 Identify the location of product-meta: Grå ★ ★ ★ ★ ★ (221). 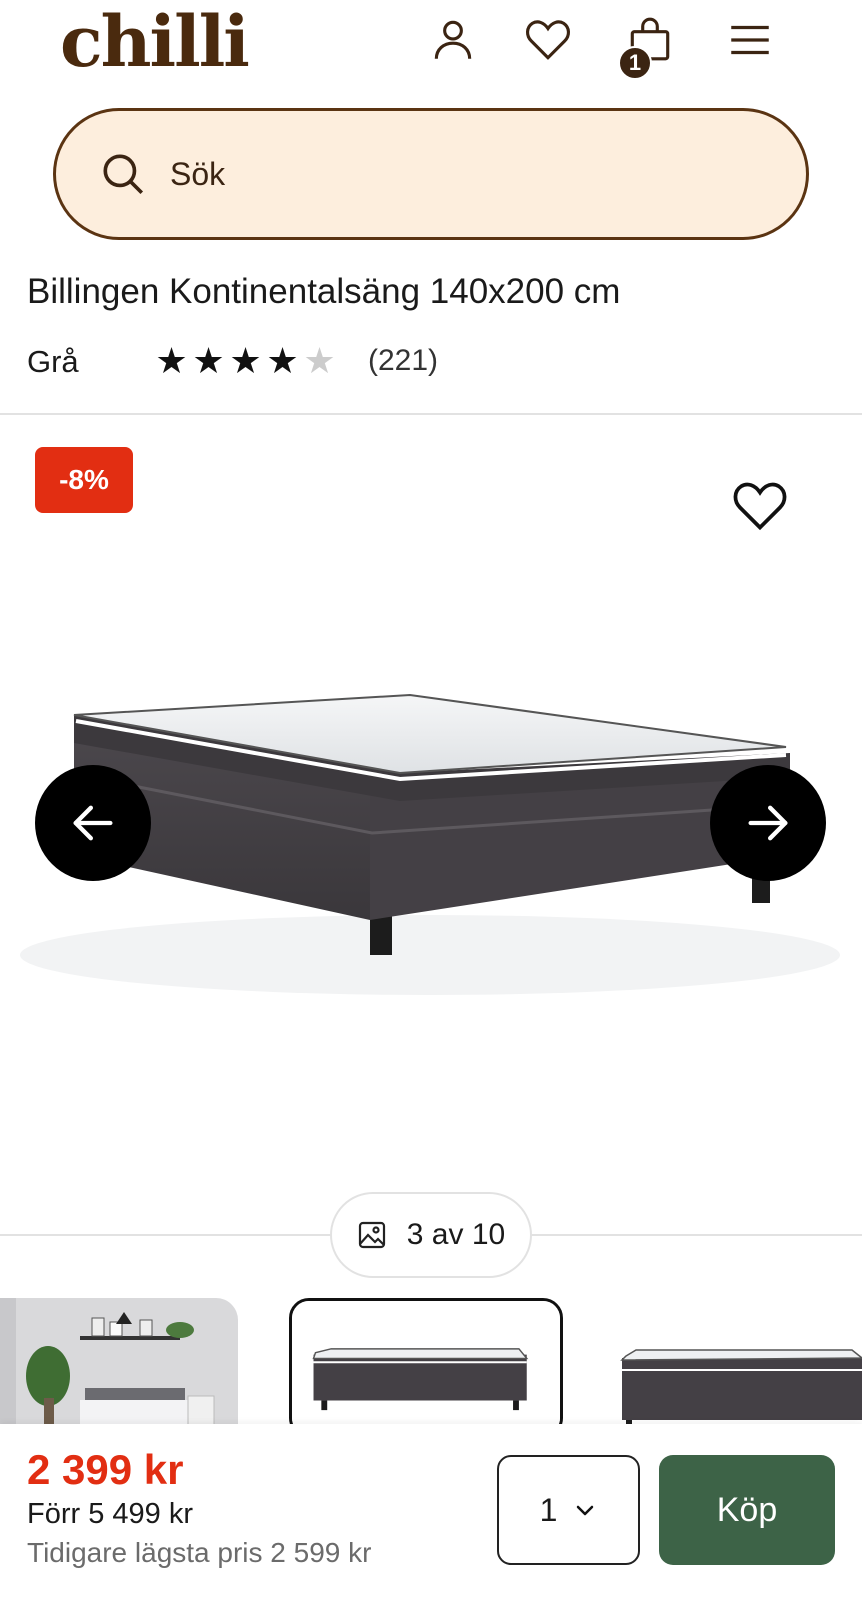
(437, 362).